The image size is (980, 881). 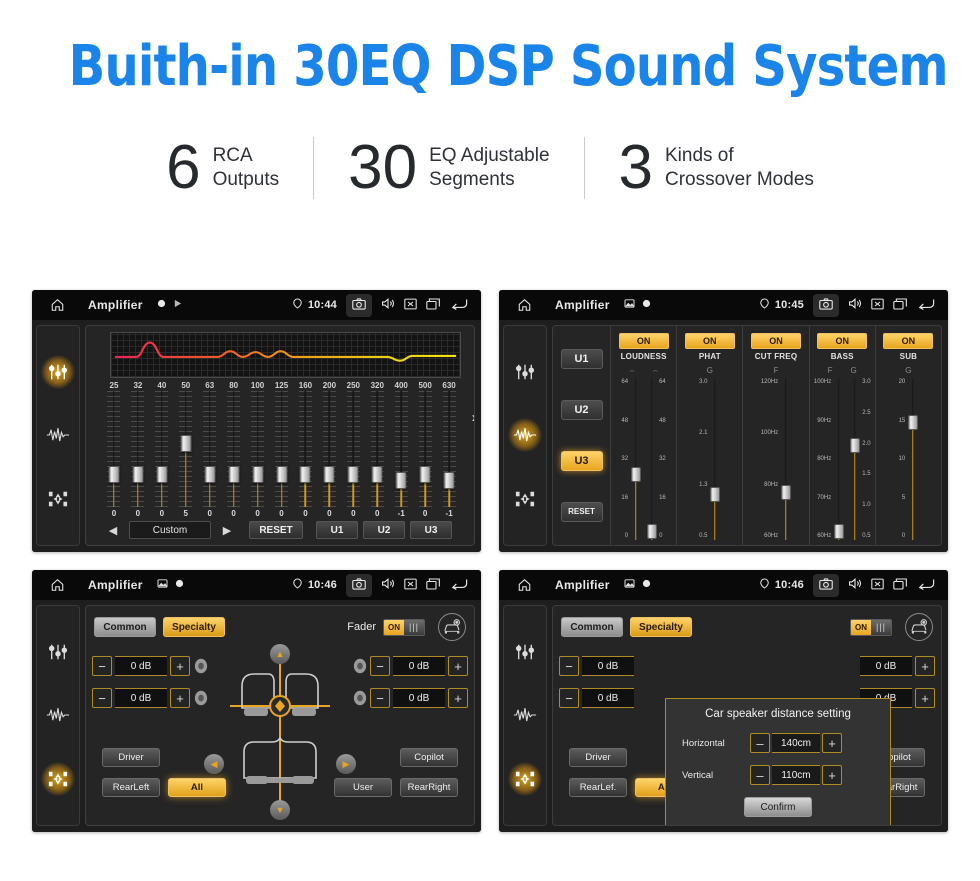 I want to click on dsp-fader: 100Hz 90Hz 80Hz 70Hz 60Hz, so click(x=829, y=459).